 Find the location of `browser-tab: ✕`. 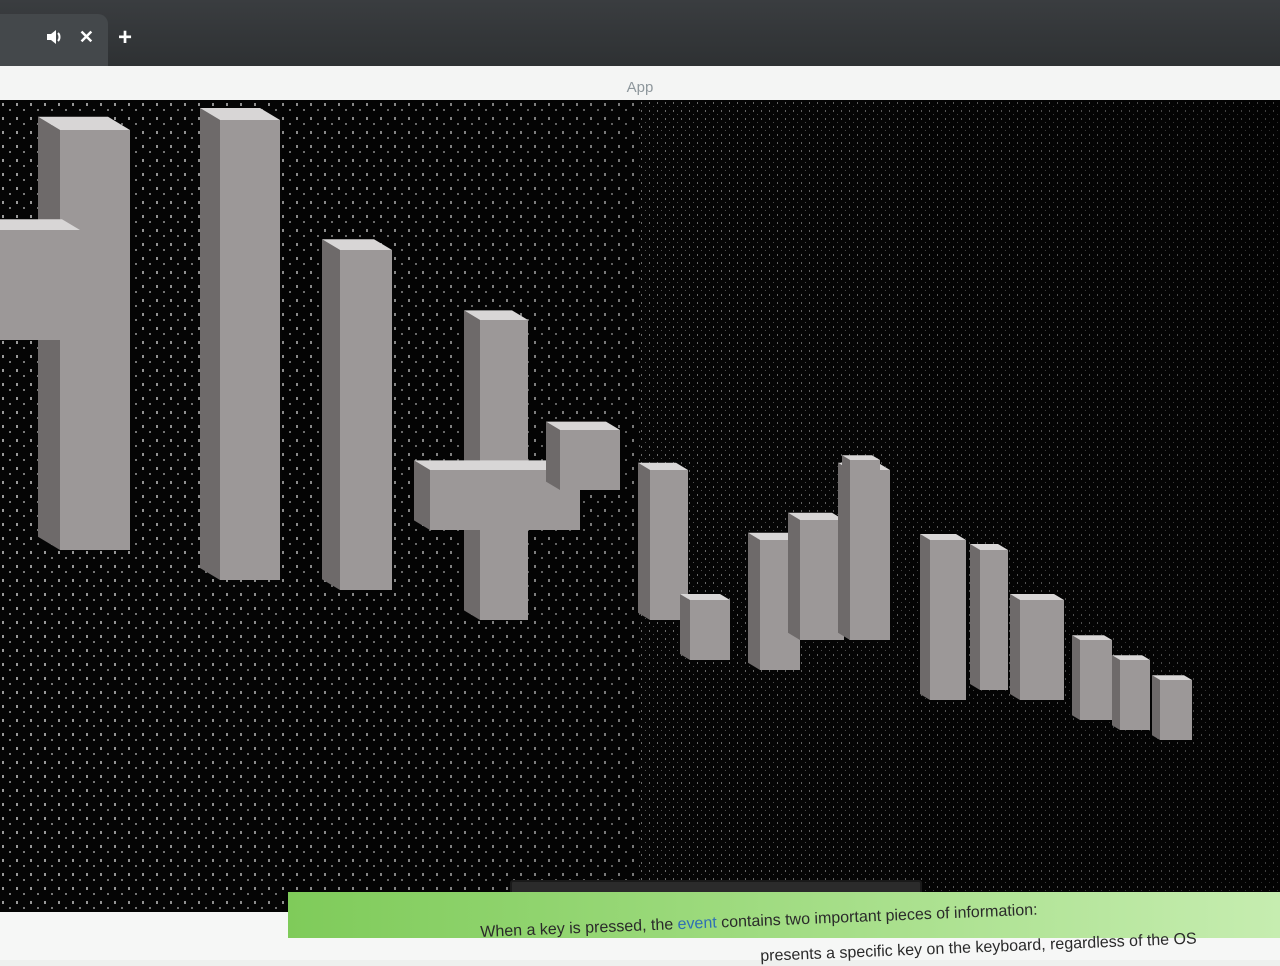

browser-tab: ✕ is located at coordinates (54, 40).